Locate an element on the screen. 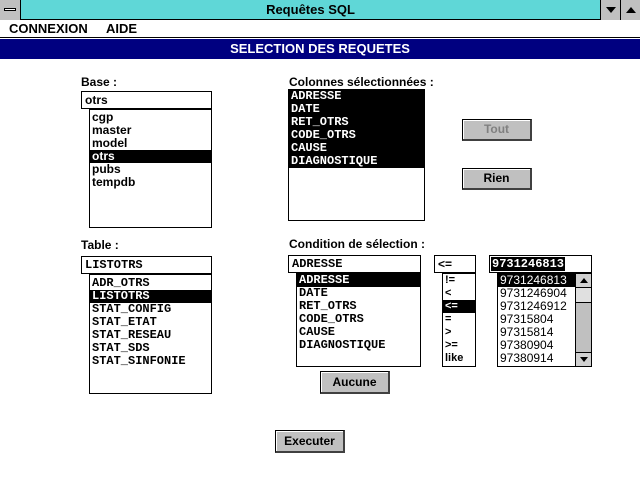 This screenshot has height=480, width=640. minimize-arrow-icon is located at coordinates (611, 10).